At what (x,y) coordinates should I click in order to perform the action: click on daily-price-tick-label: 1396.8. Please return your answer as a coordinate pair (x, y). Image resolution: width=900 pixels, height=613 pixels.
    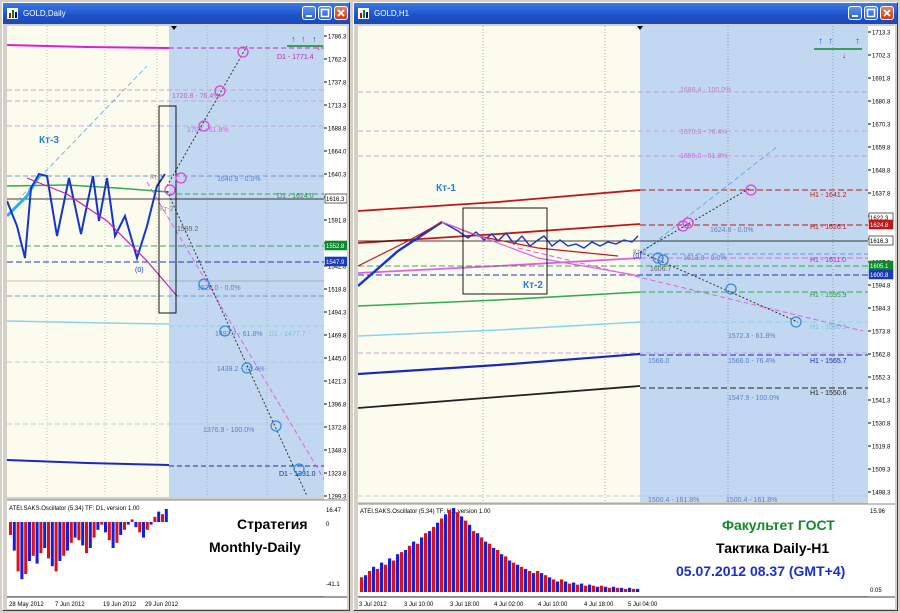
    Looking at the image, I should click on (337, 406).